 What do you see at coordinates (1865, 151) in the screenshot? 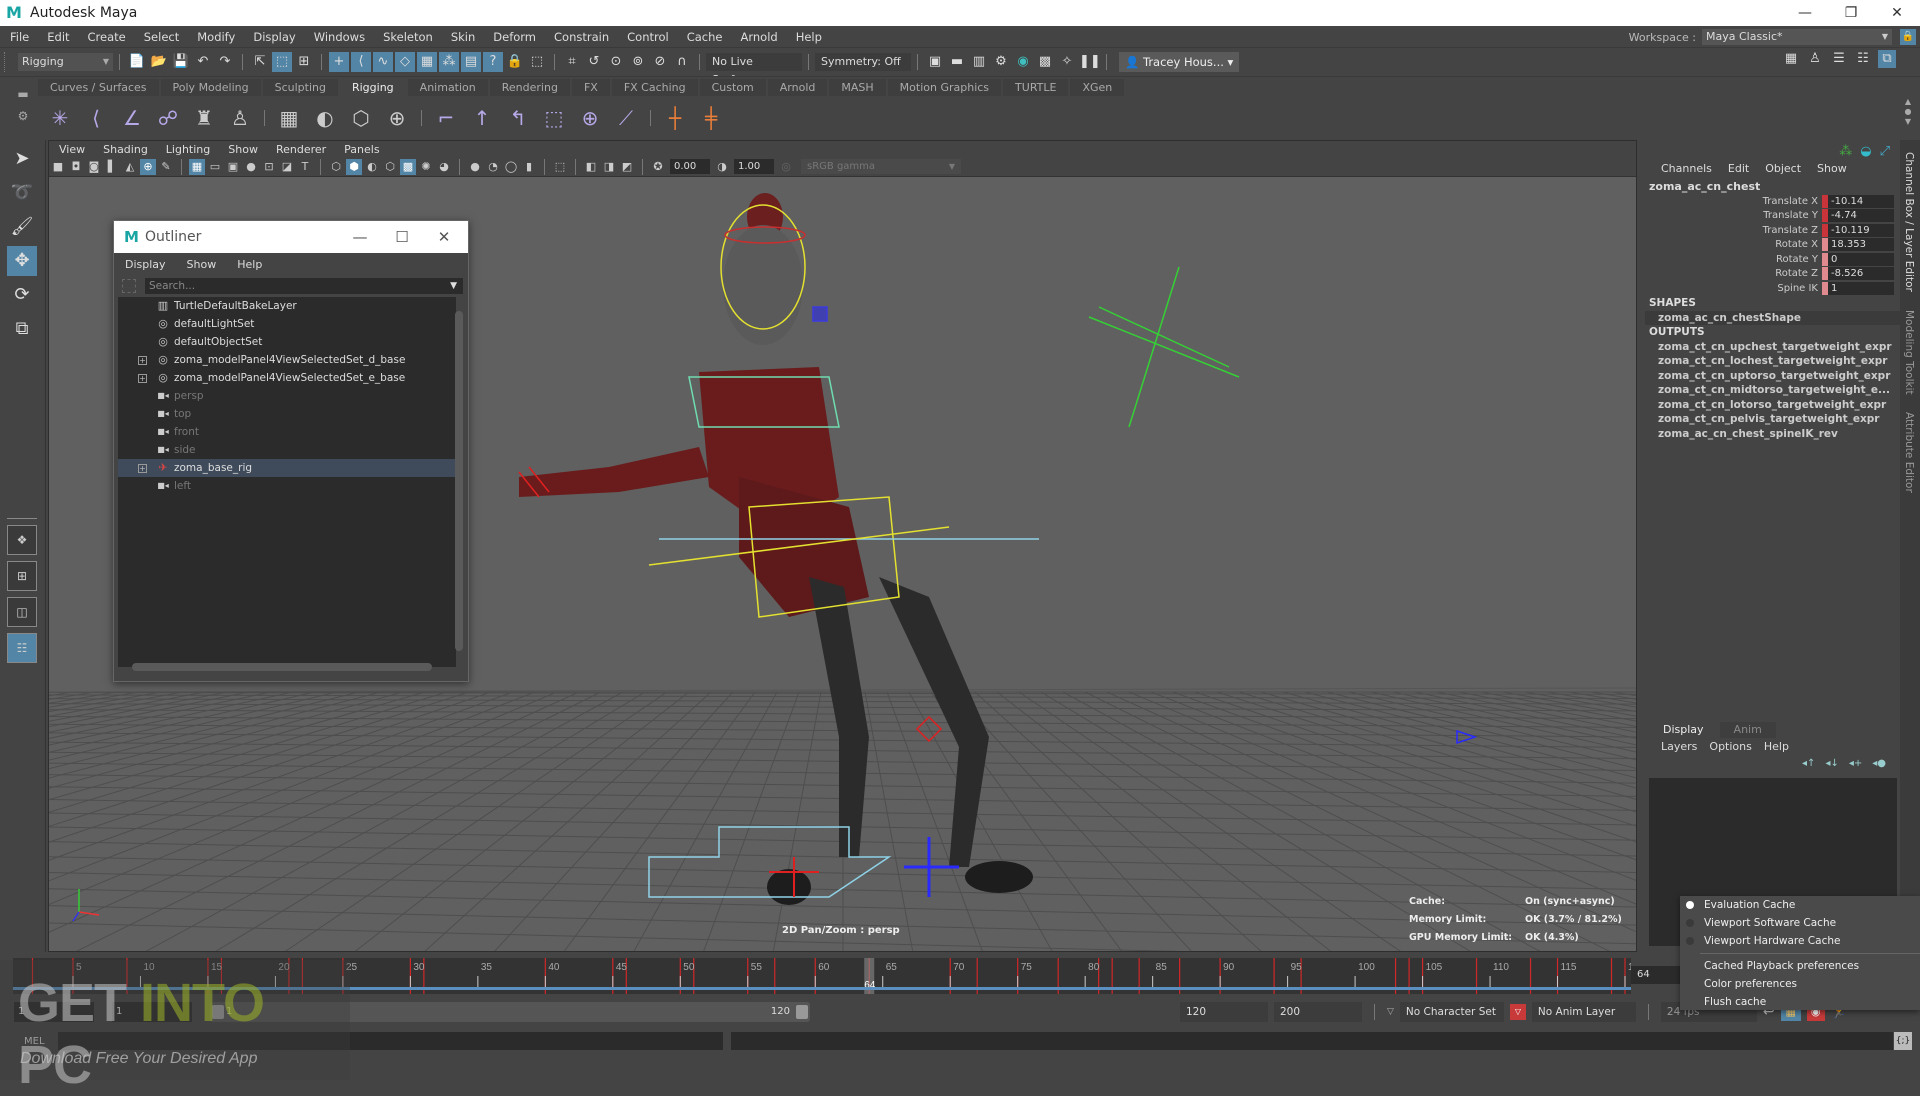
I see `speed-icon: ◒` at bounding box center [1865, 151].